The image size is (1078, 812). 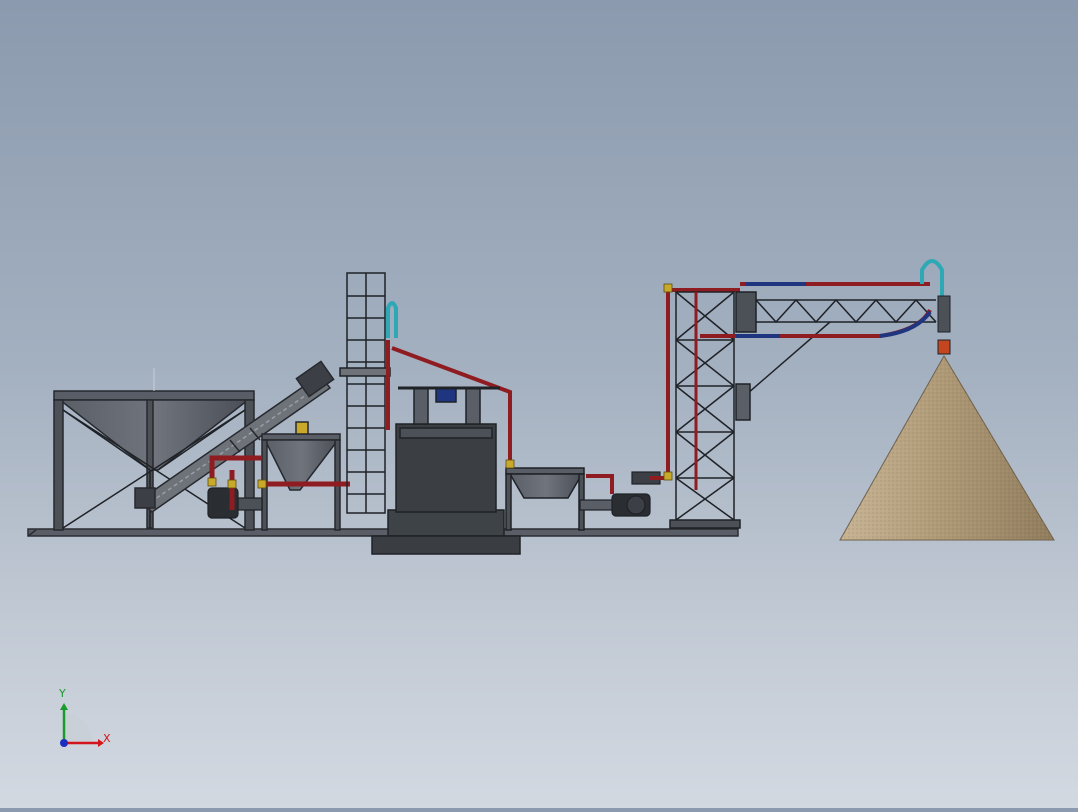 What do you see at coordinates (62, 693) in the screenshot?
I see `triad-y-label: Y` at bounding box center [62, 693].